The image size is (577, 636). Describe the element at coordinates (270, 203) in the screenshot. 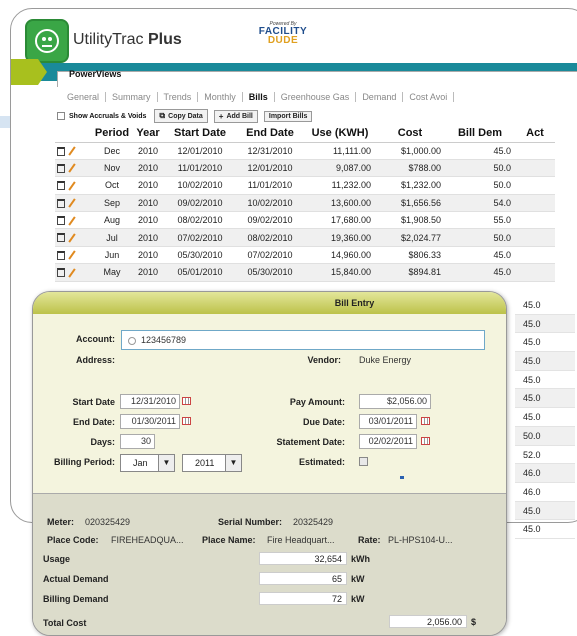

I see `cell-end: 10/02/2010` at that location.